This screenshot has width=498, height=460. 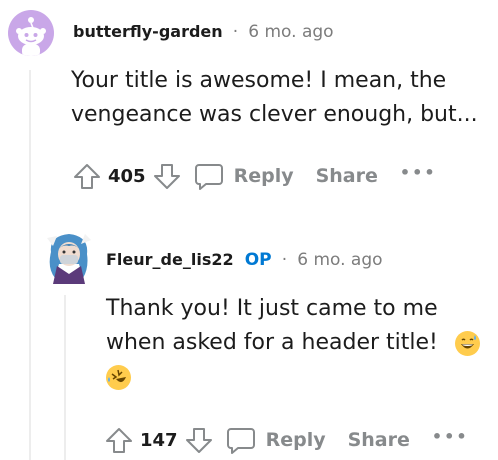 What do you see at coordinates (118, 377) in the screenshot?
I see `rolling-laughing-emoji-icon` at bounding box center [118, 377].